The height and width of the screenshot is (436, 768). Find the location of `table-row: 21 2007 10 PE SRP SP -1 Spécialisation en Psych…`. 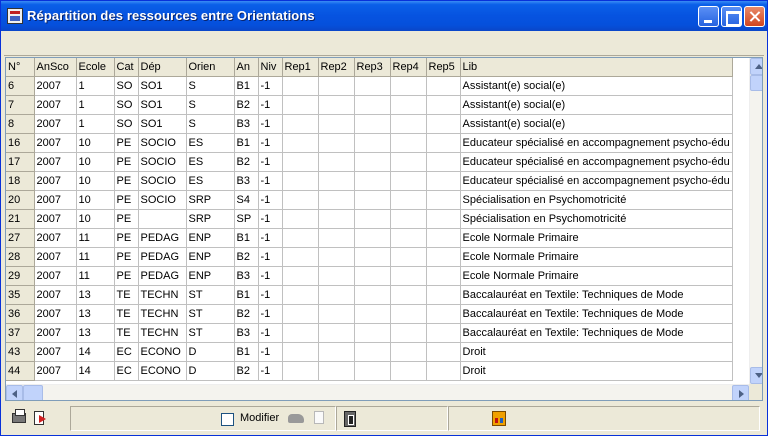

table-row: 21 2007 10 PE SRP SP -1 Spécialisation en Psych… is located at coordinates (369, 219).